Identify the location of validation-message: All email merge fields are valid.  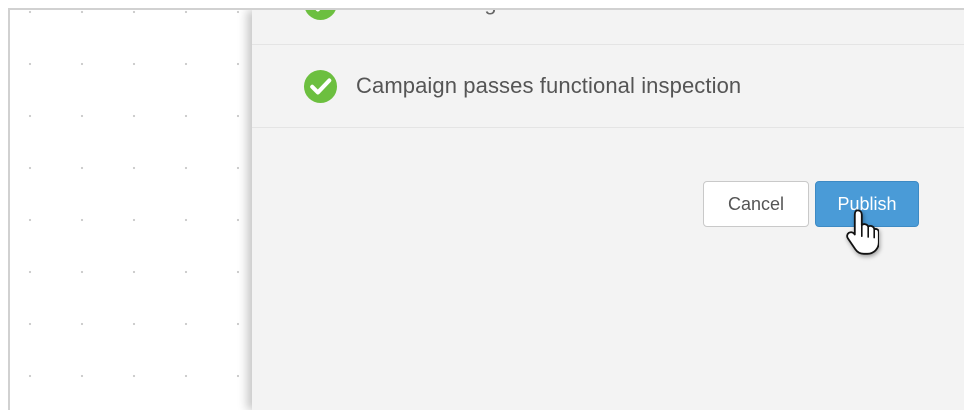
(507, 16).